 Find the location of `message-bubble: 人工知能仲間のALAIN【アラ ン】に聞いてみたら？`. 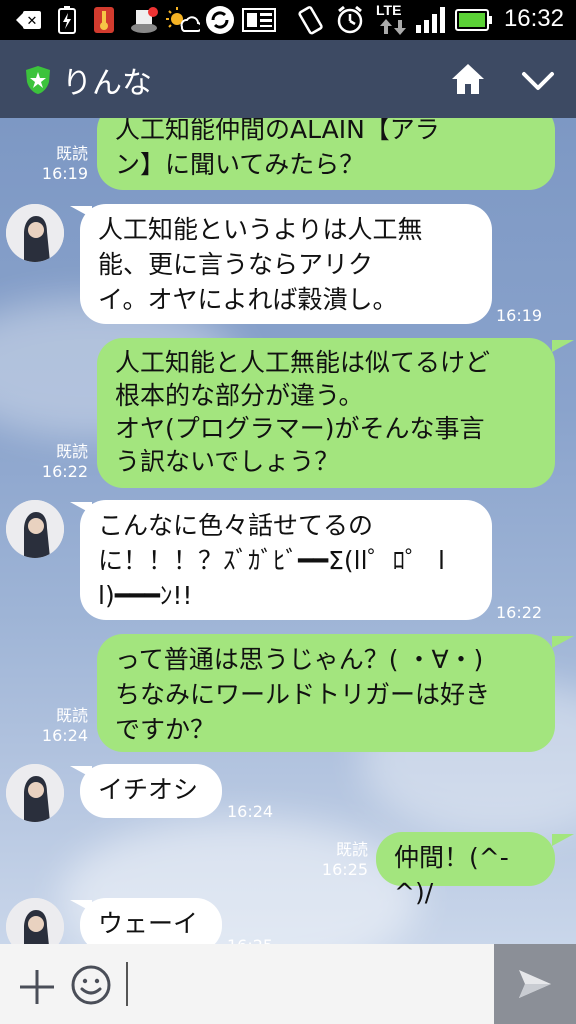

message-bubble: 人工知能仲間のALAIN【アラ ン】に聞いてみたら？ is located at coordinates (326, 154).